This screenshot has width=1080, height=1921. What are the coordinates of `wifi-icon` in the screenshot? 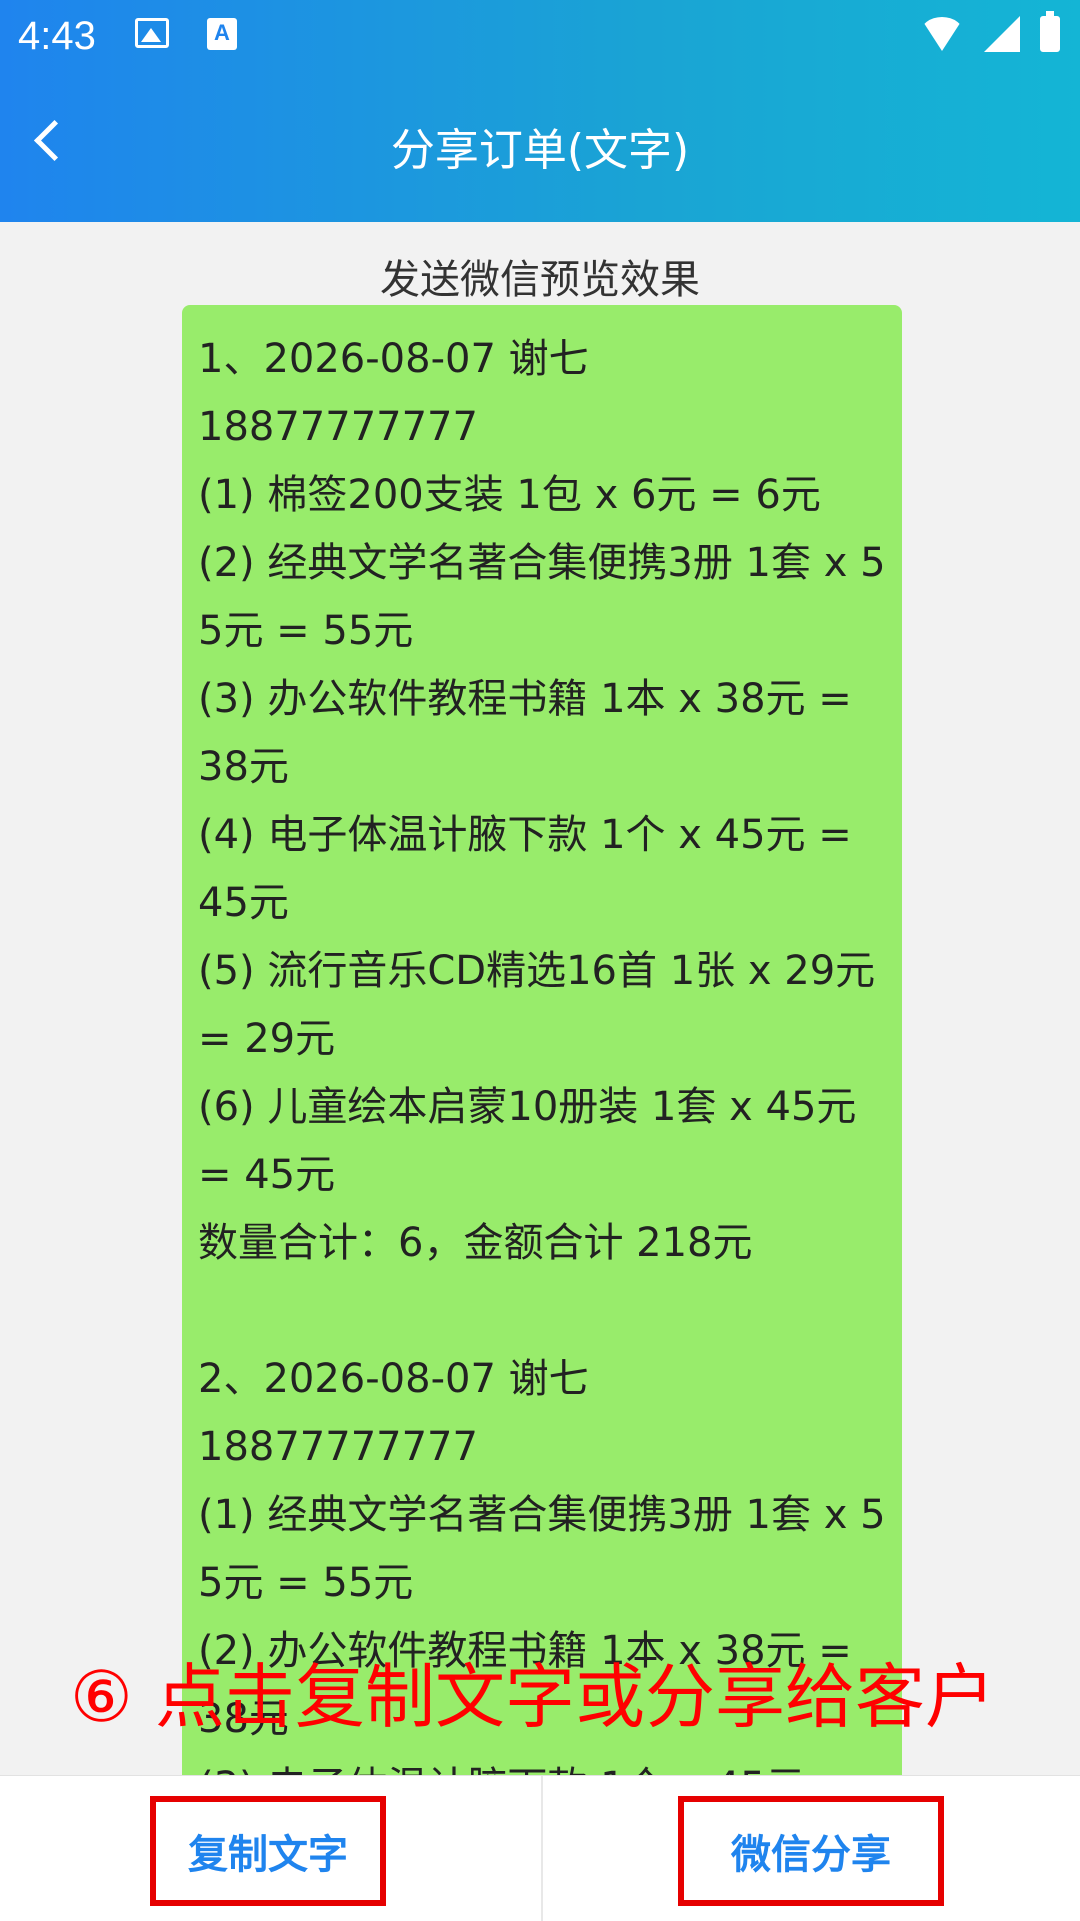 It's located at (942, 34).